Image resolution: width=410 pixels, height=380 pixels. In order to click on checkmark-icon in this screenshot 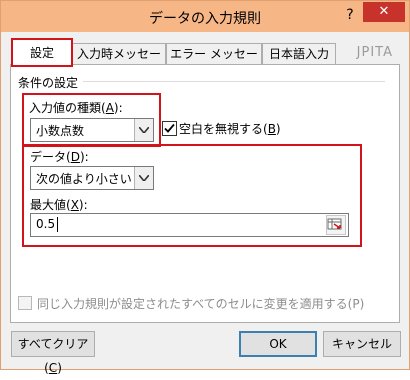, I will do `click(169, 128)`.